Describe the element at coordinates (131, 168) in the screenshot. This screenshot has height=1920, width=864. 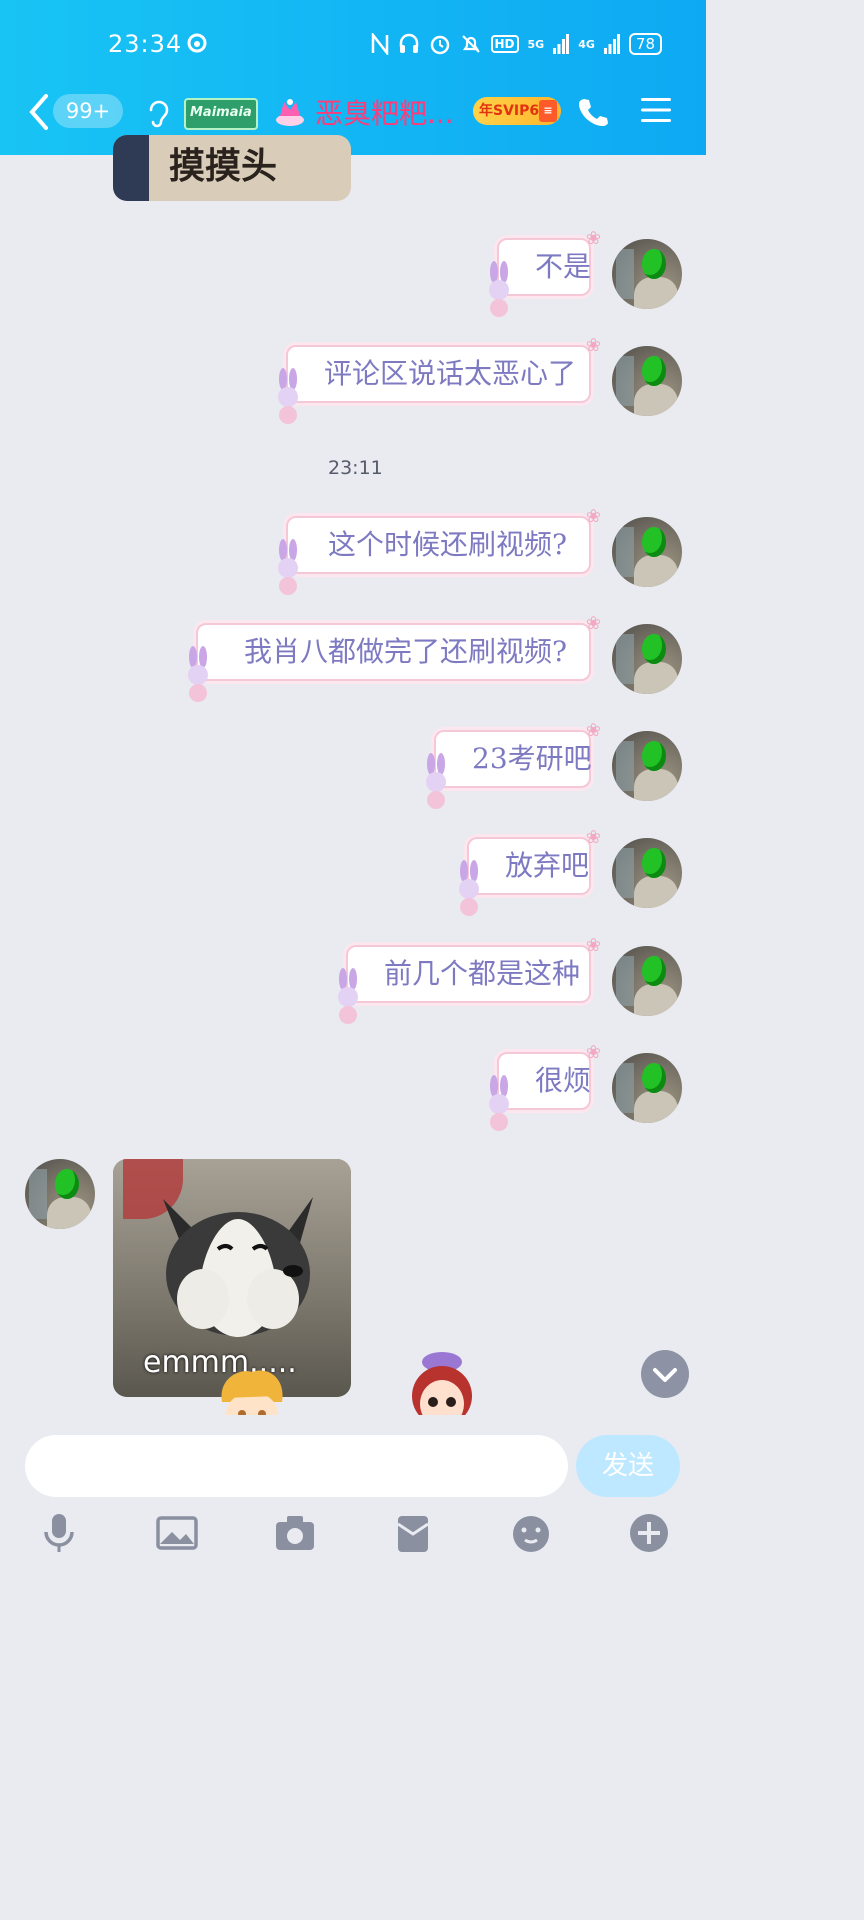
I see `sticker-jeans` at that location.